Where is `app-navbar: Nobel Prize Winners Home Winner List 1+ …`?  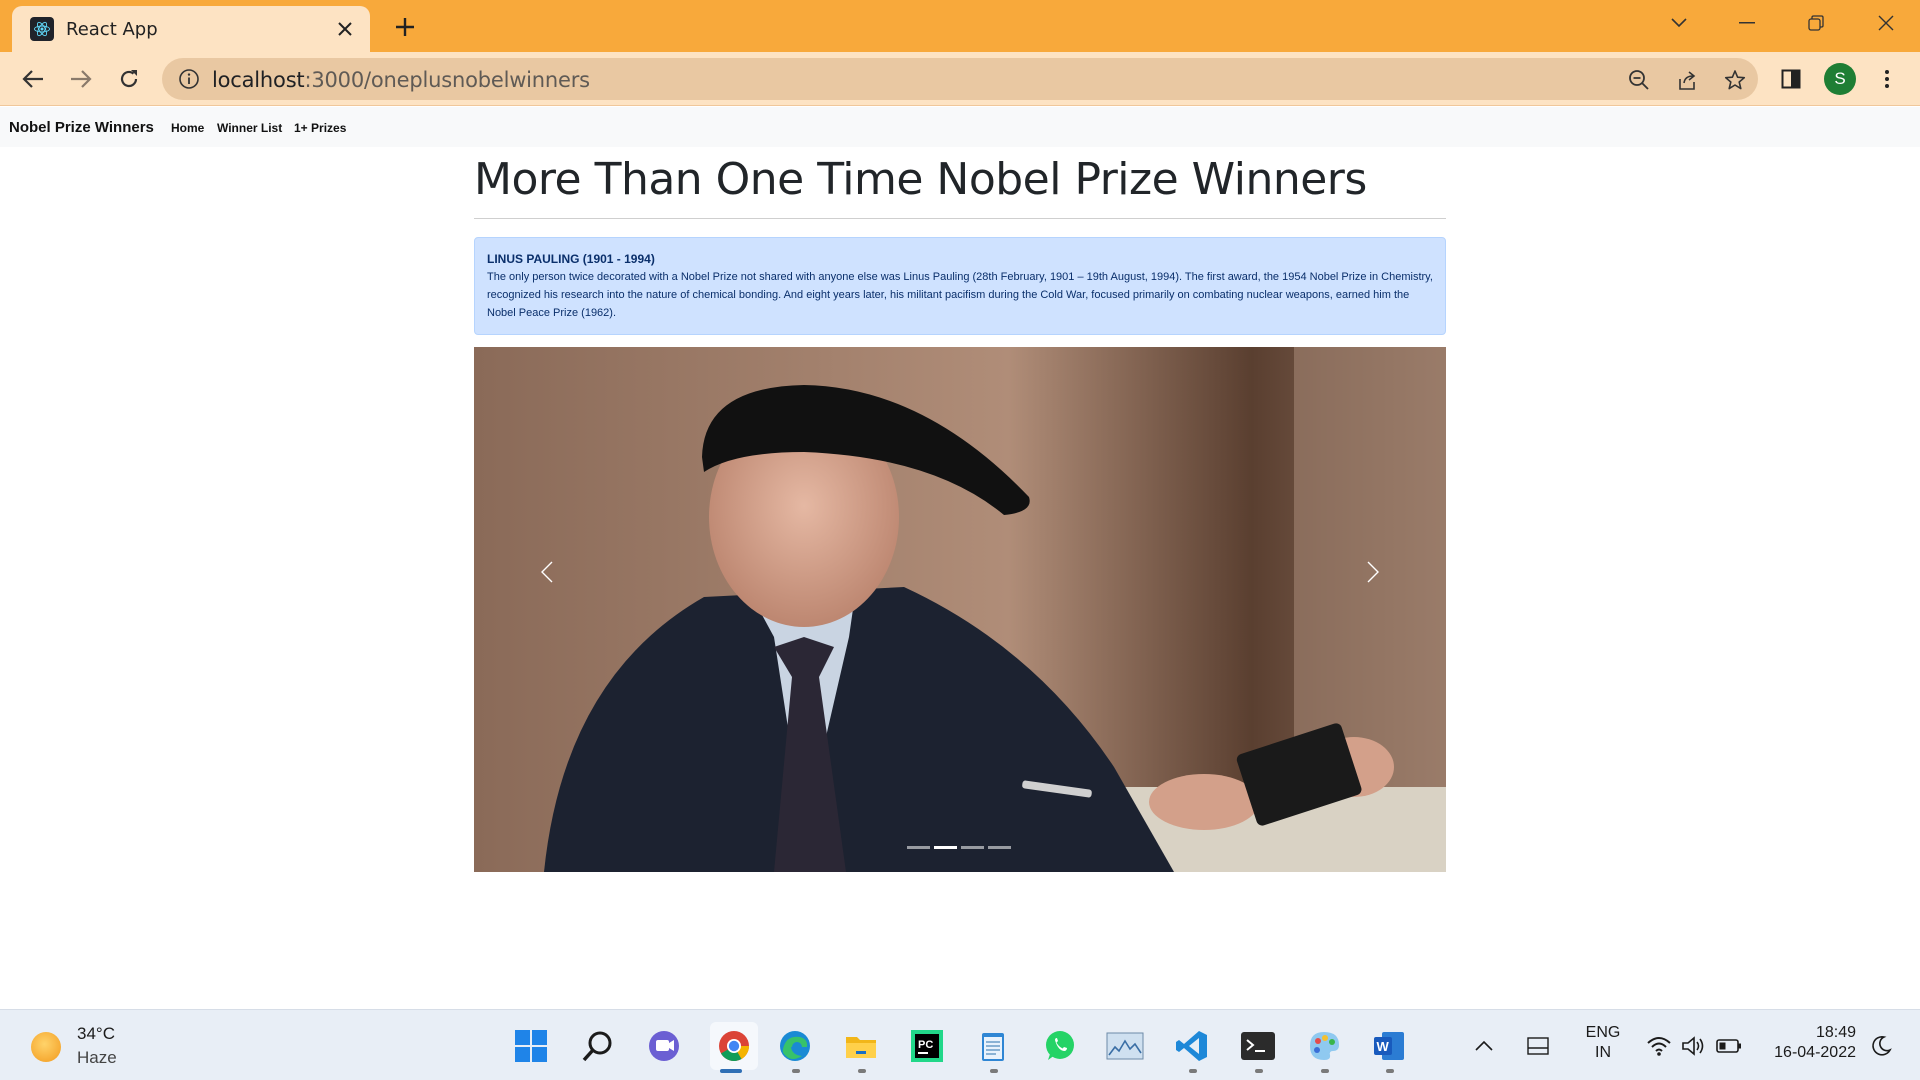
app-navbar: Nobel Prize Winners Home Winner List 1+ … is located at coordinates (960, 127).